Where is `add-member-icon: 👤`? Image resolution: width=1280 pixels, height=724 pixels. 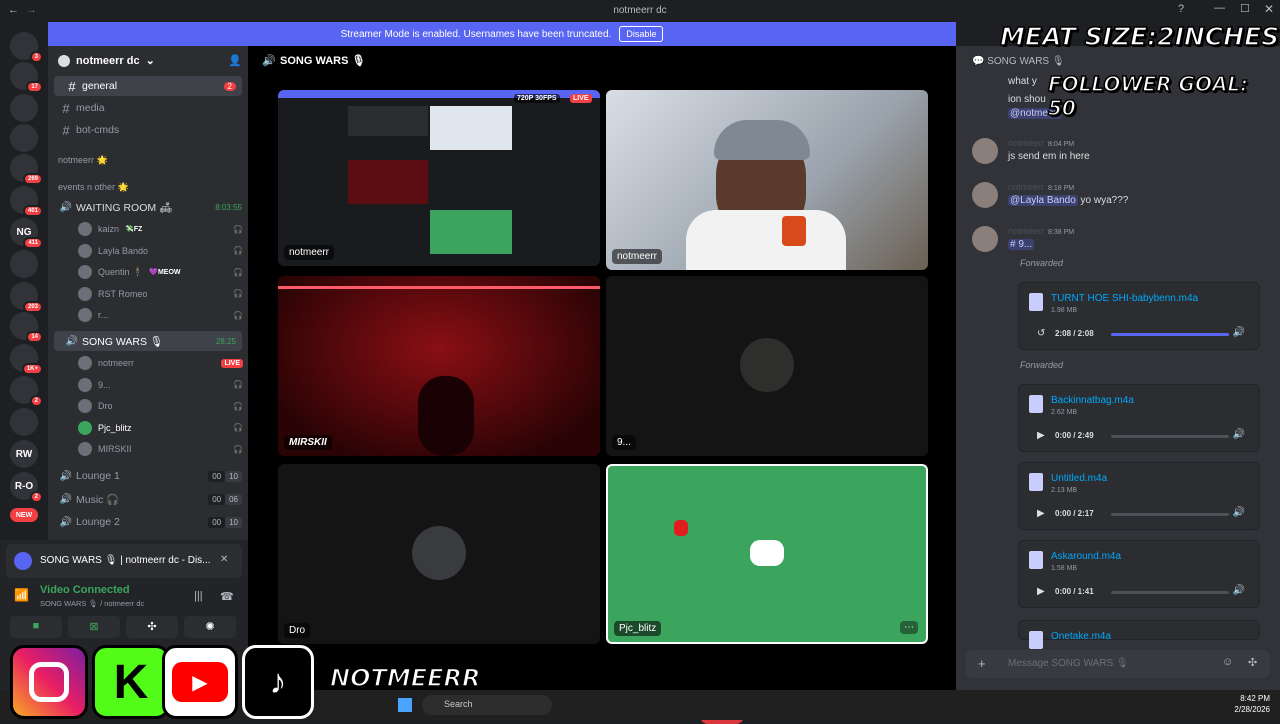 add-member-icon: 👤 is located at coordinates (235, 60).